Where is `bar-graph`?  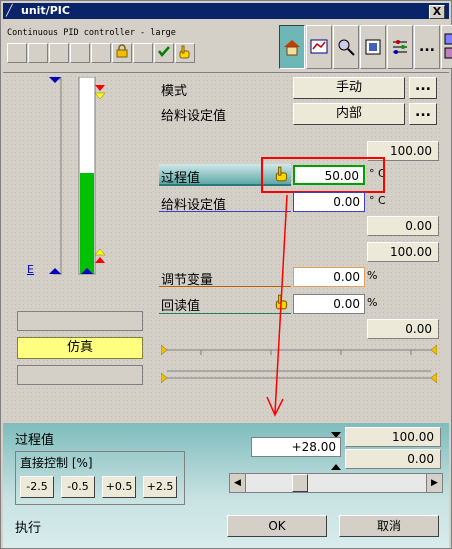
bar-graph is located at coordinates (72, 176).